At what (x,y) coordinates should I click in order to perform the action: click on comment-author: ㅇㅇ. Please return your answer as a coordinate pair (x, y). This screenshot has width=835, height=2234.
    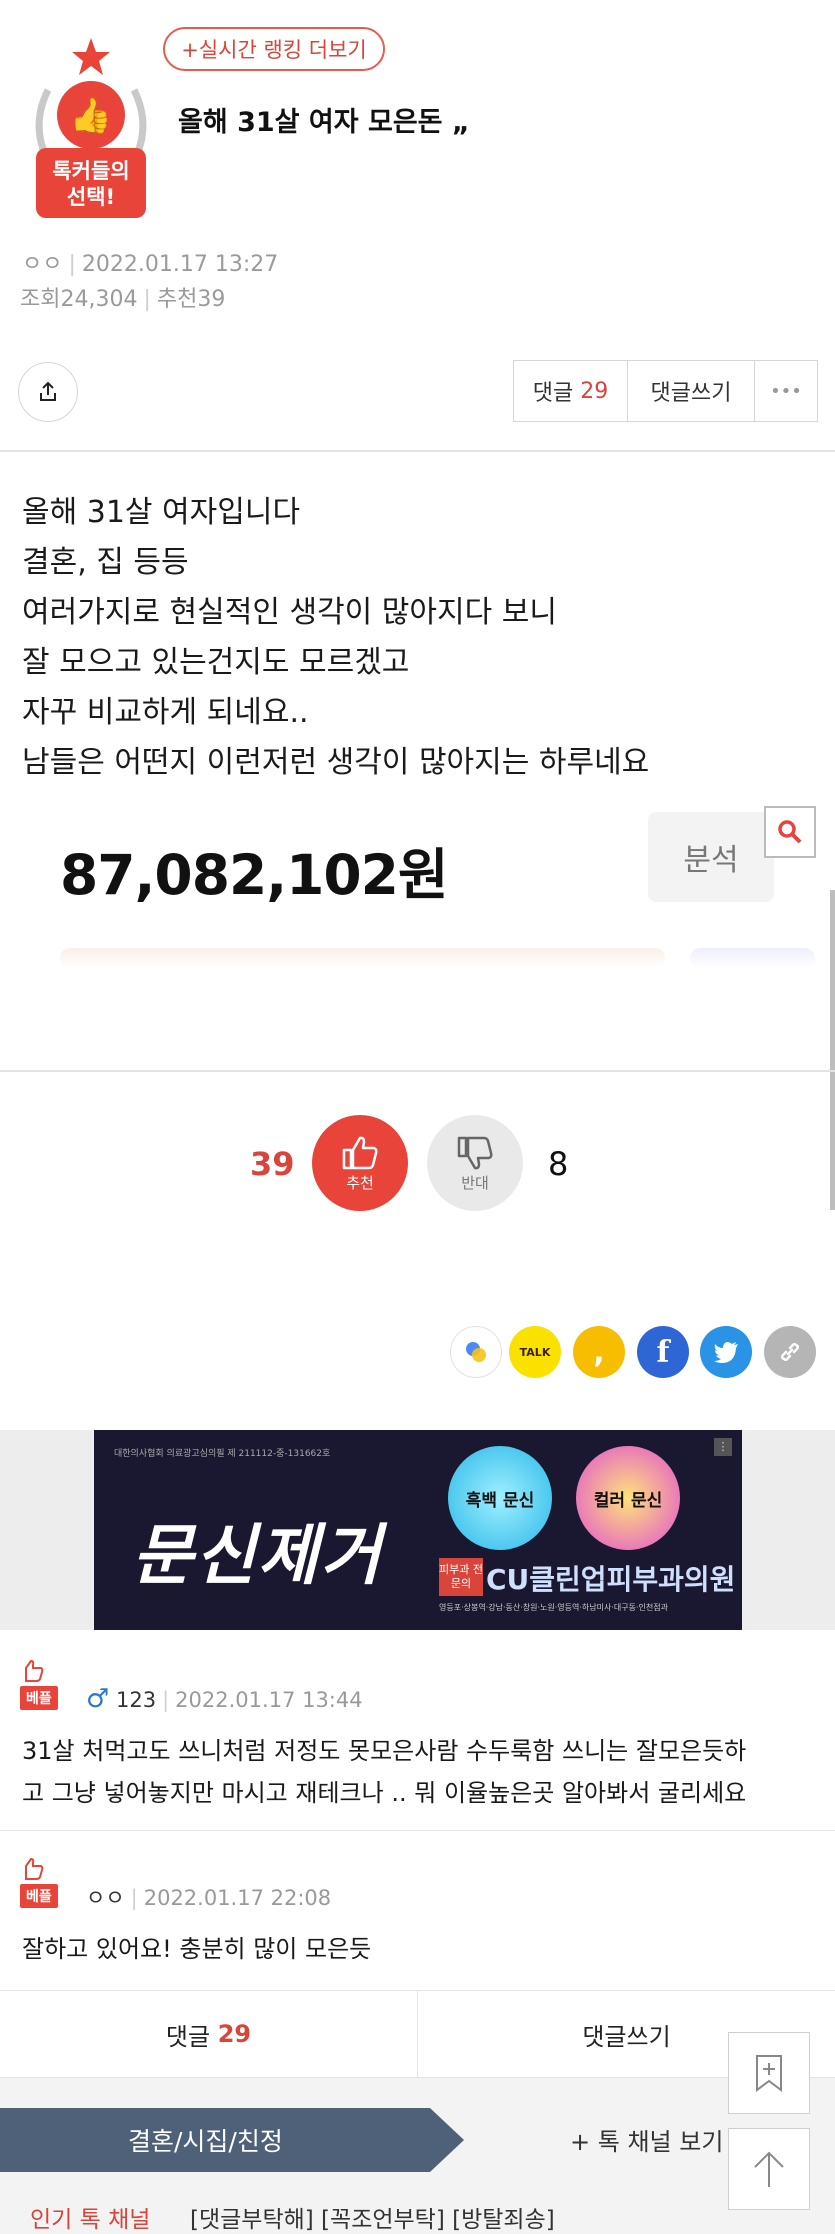
    Looking at the image, I should click on (105, 1898).